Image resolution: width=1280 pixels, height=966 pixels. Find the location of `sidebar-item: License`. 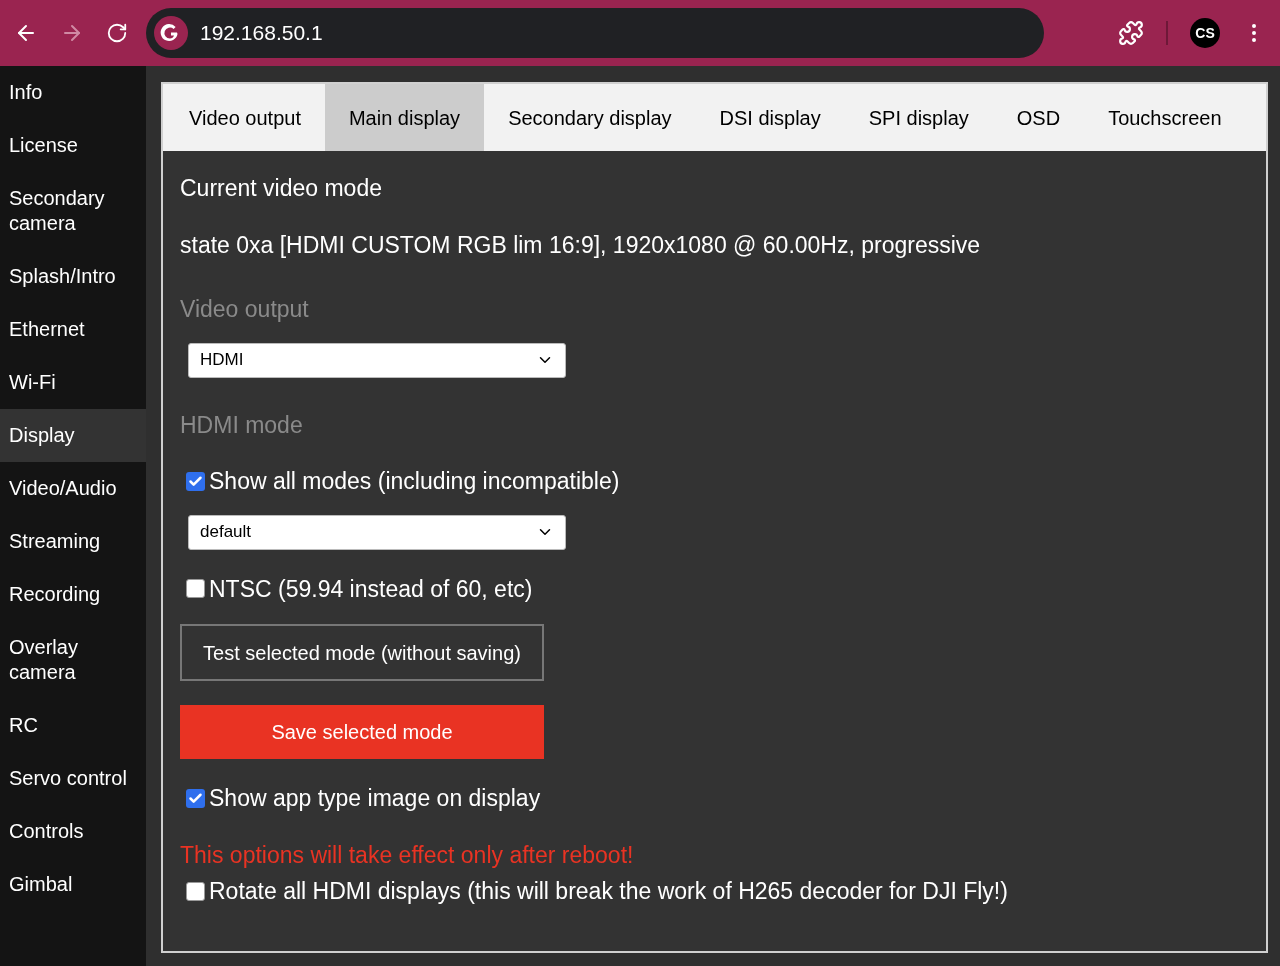

sidebar-item: License is located at coordinates (73, 145).